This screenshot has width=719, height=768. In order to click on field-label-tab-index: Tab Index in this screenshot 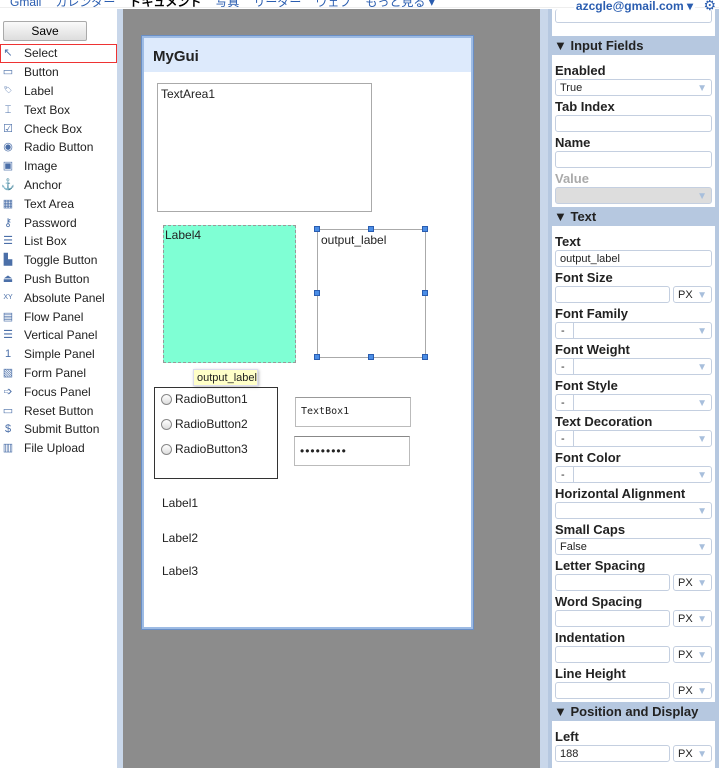, I will do `click(585, 106)`.